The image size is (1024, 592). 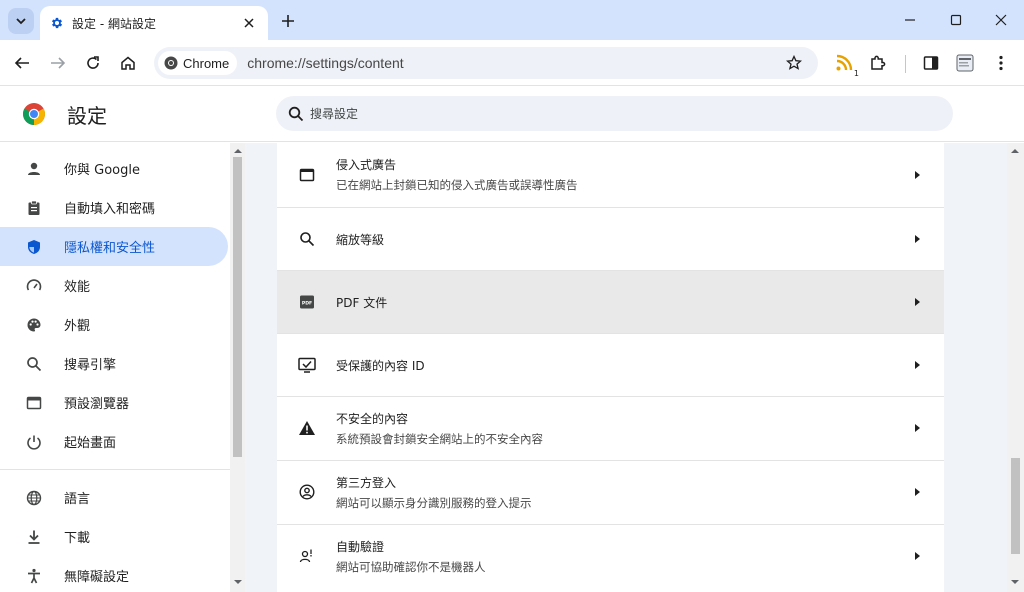 I want to click on tab-strip: 設定 - 網站設定, so click(x=512, y=20).